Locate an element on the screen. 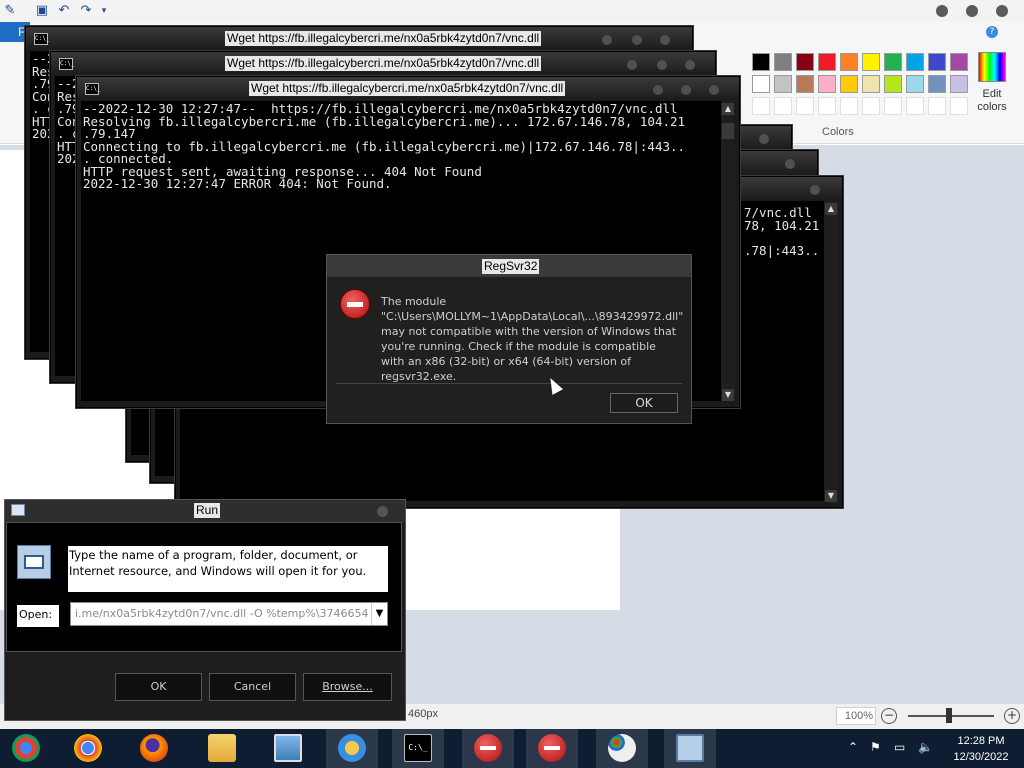 Image resolution: width=1024 pixels, height=768 pixels. edit-colors-icon is located at coordinates (992, 67).